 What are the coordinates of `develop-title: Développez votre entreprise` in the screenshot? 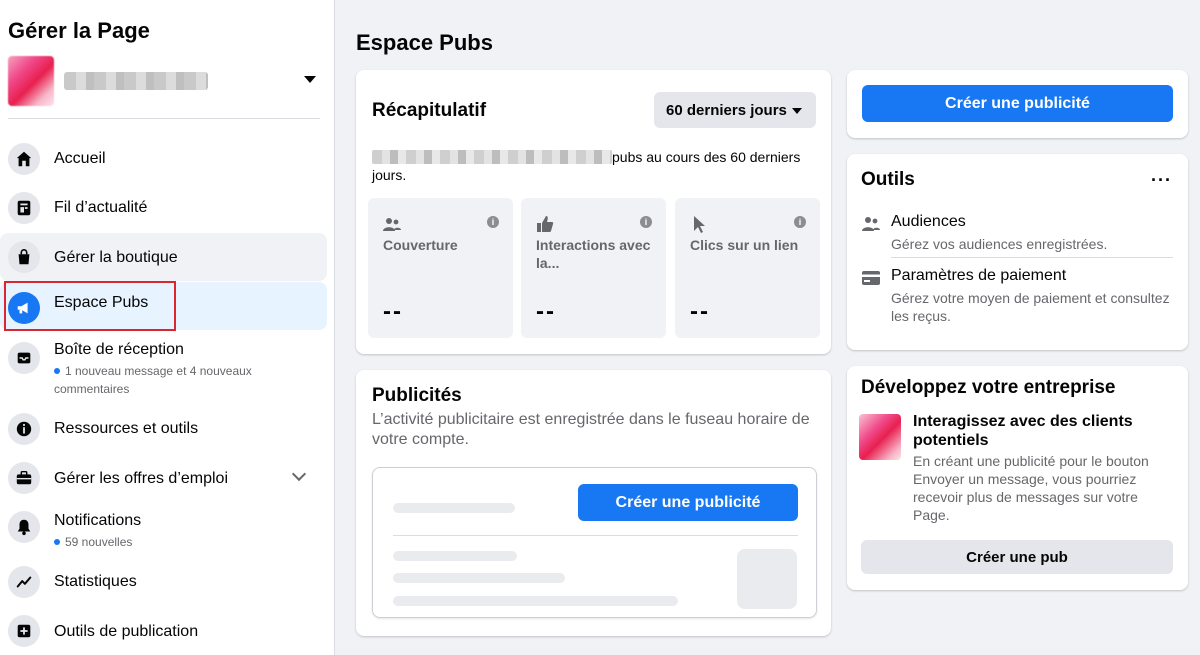 It's located at (988, 387).